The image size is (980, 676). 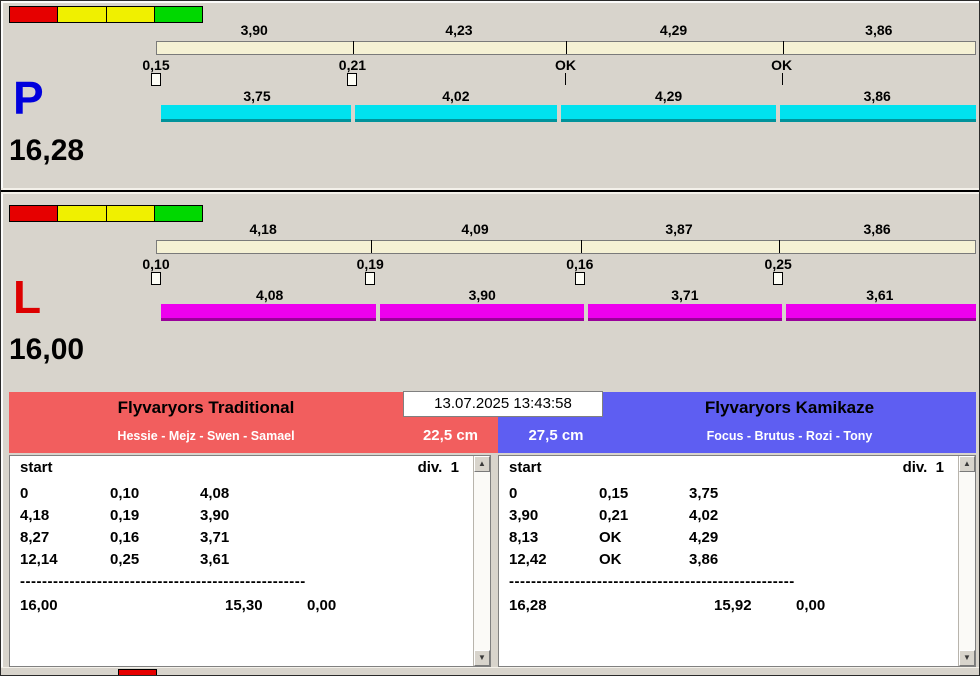 What do you see at coordinates (580, 264) in the screenshot?
I see `exchange-label: 0,16` at bounding box center [580, 264].